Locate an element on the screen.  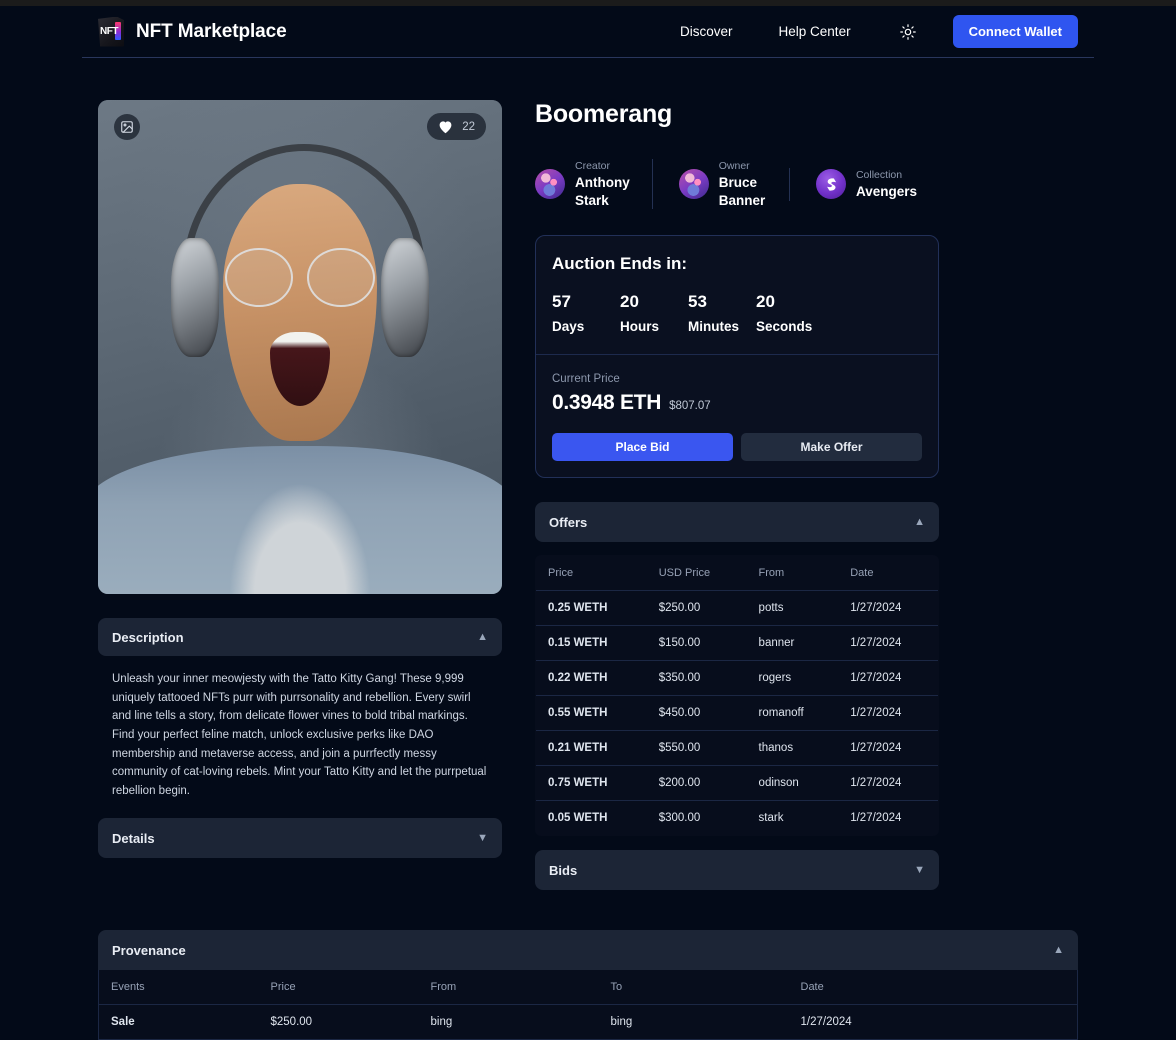
countdown-hours-value: 20 is located at coordinates (629, 302).